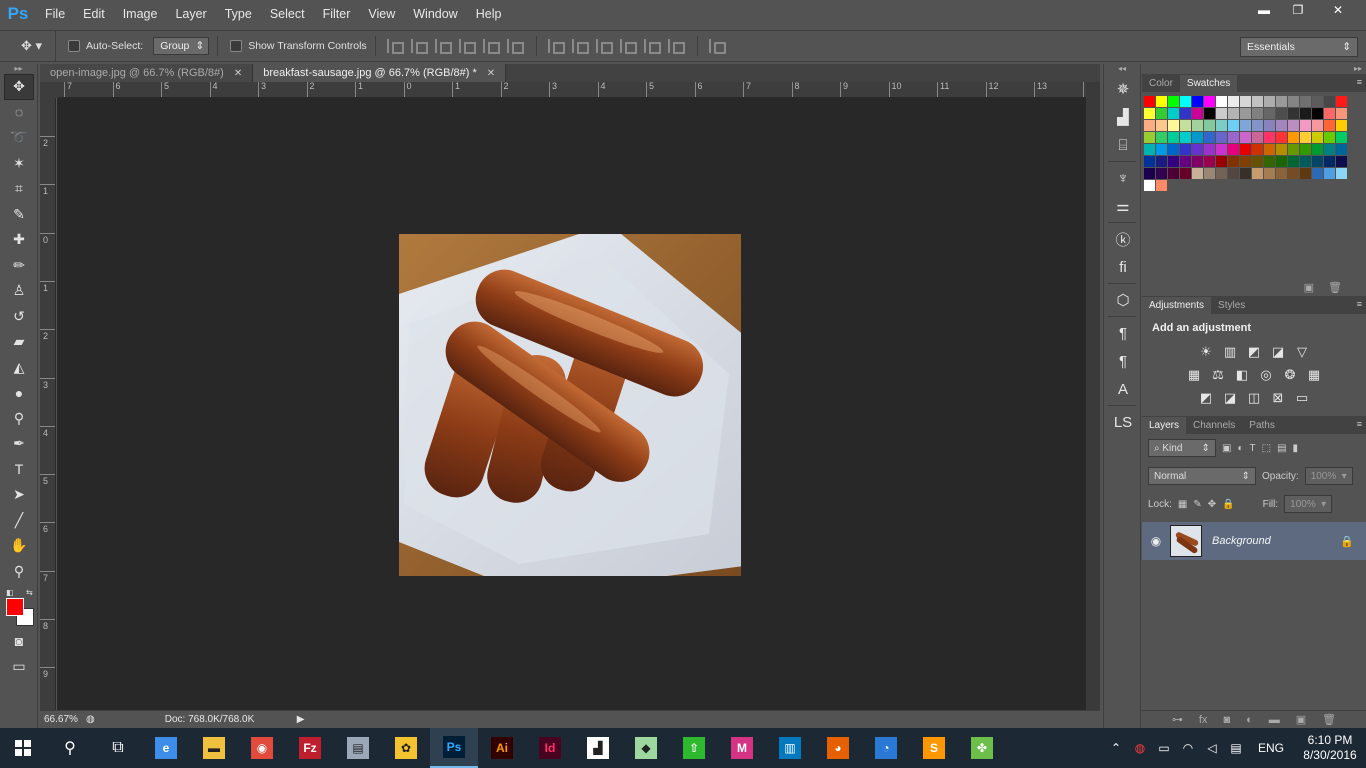 Image resolution: width=1366 pixels, height=768 pixels. What do you see at coordinates (435, 14) in the screenshot?
I see `menu-window: Window` at bounding box center [435, 14].